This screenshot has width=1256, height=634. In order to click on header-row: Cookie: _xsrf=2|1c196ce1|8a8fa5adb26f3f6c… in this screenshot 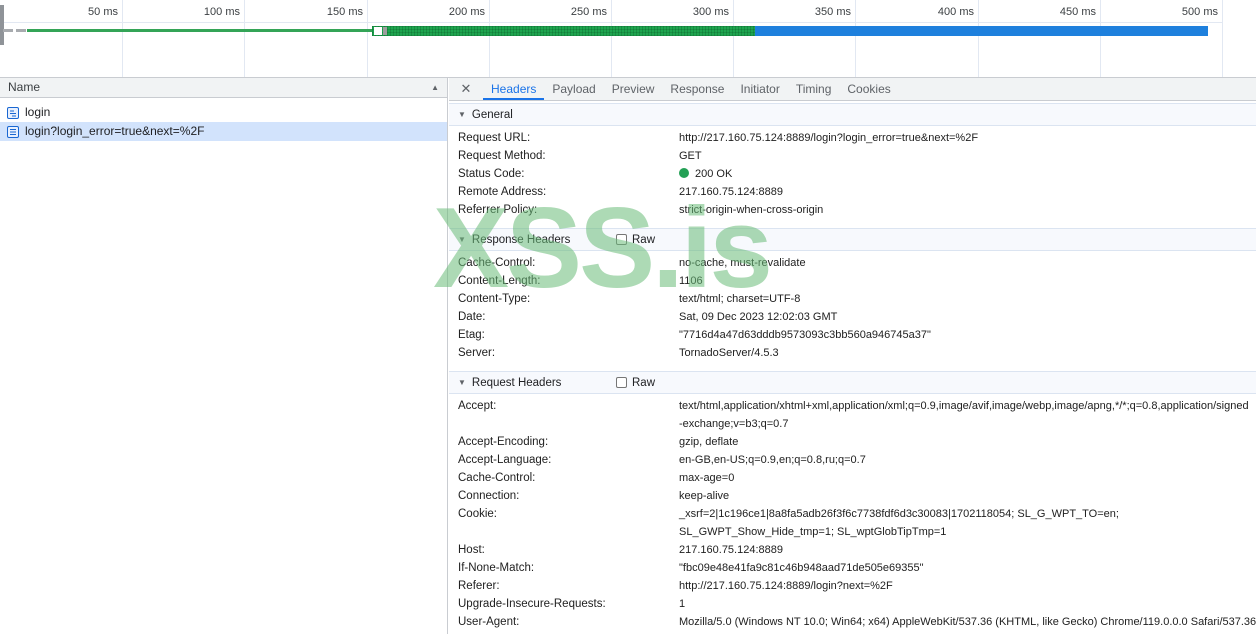, I will do `click(852, 523)`.